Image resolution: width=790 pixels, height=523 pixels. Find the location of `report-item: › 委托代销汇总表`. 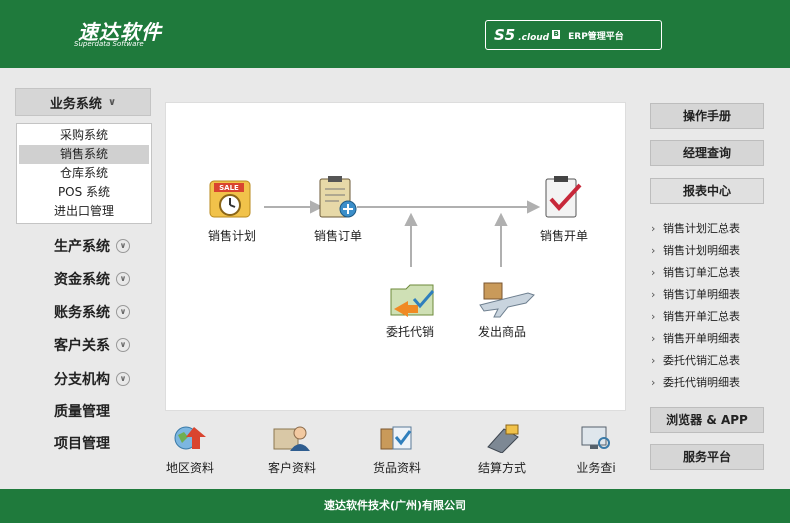

report-item: › 委托代销汇总表 is located at coordinates (716, 361).